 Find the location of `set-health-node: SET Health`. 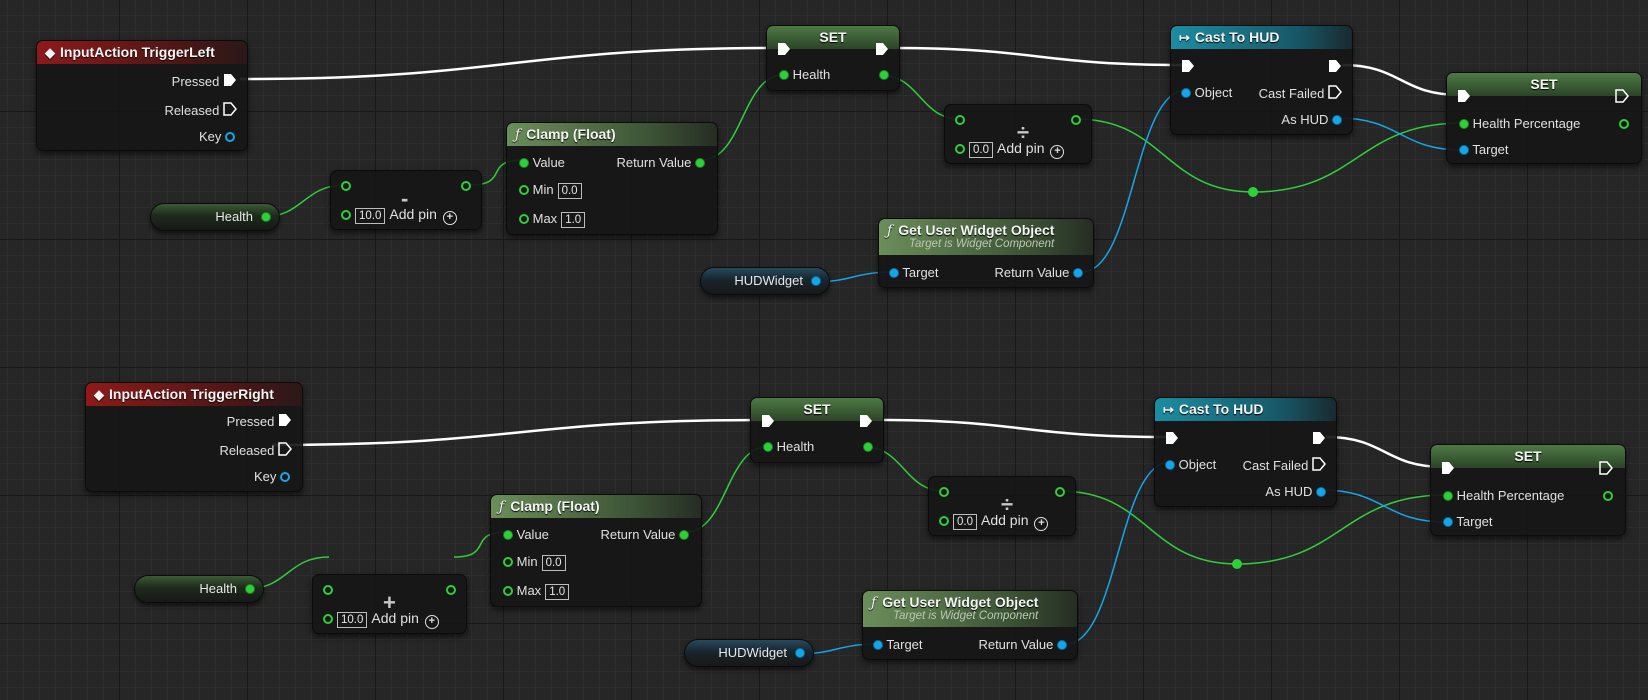

set-health-node: SET Health is located at coordinates (833, 58).